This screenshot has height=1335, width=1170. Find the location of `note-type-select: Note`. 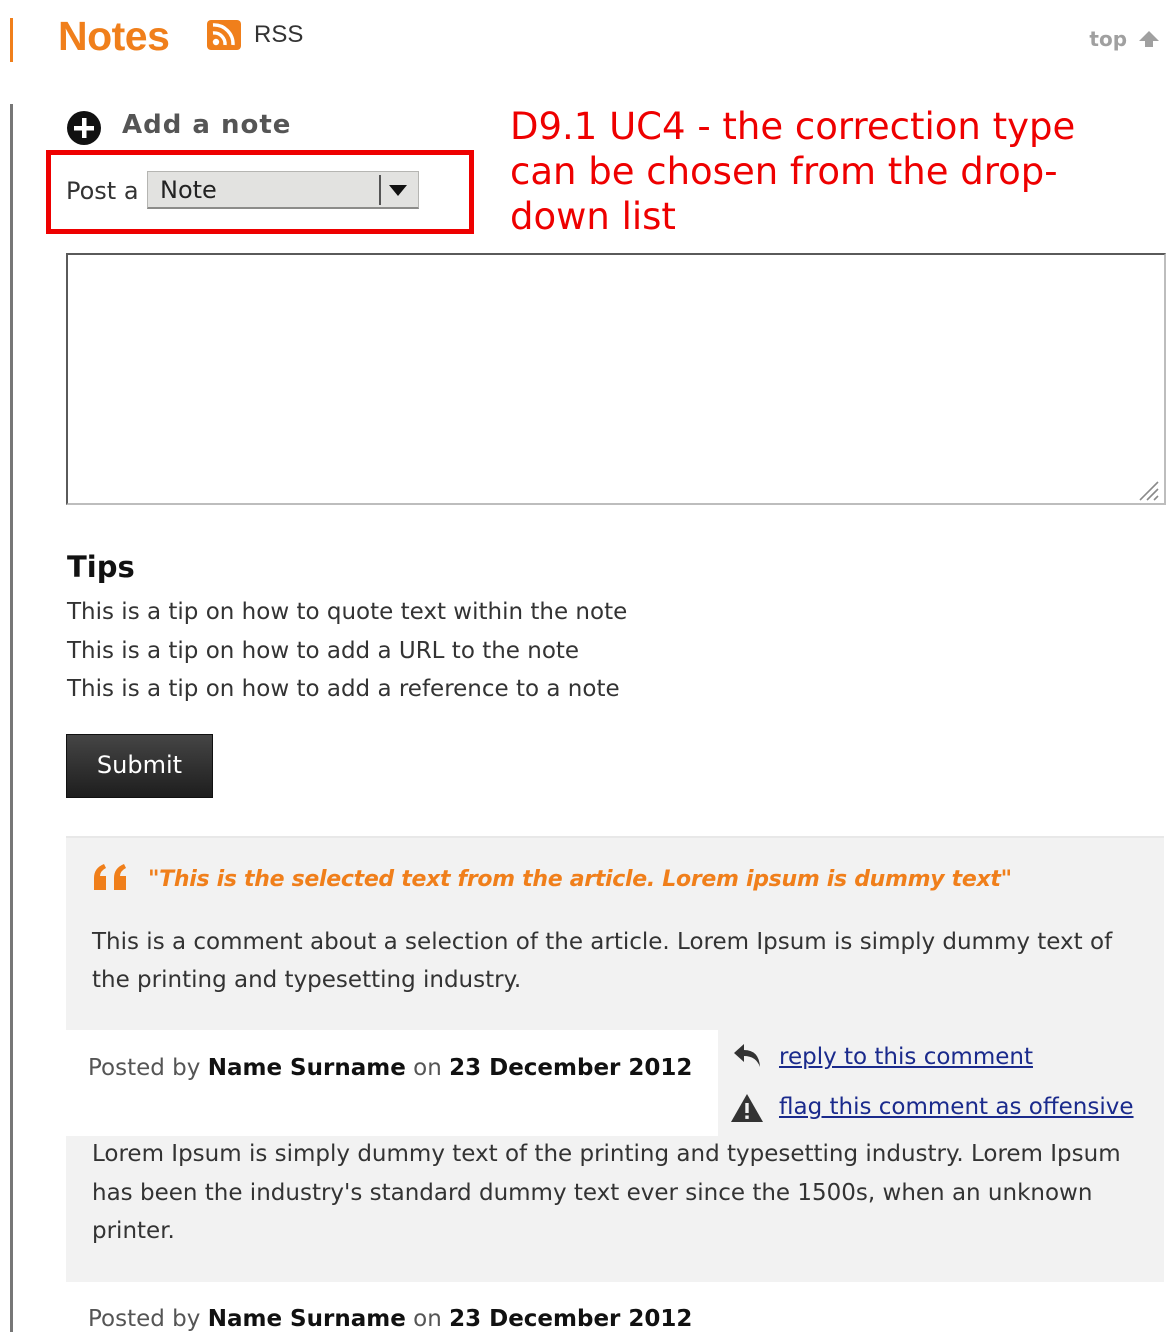

note-type-select: Note is located at coordinates (283, 190).